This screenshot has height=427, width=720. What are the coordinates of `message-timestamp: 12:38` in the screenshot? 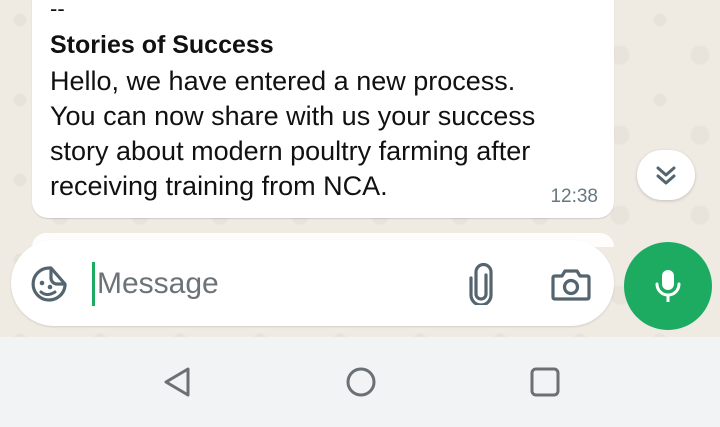 It's located at (574, 196).